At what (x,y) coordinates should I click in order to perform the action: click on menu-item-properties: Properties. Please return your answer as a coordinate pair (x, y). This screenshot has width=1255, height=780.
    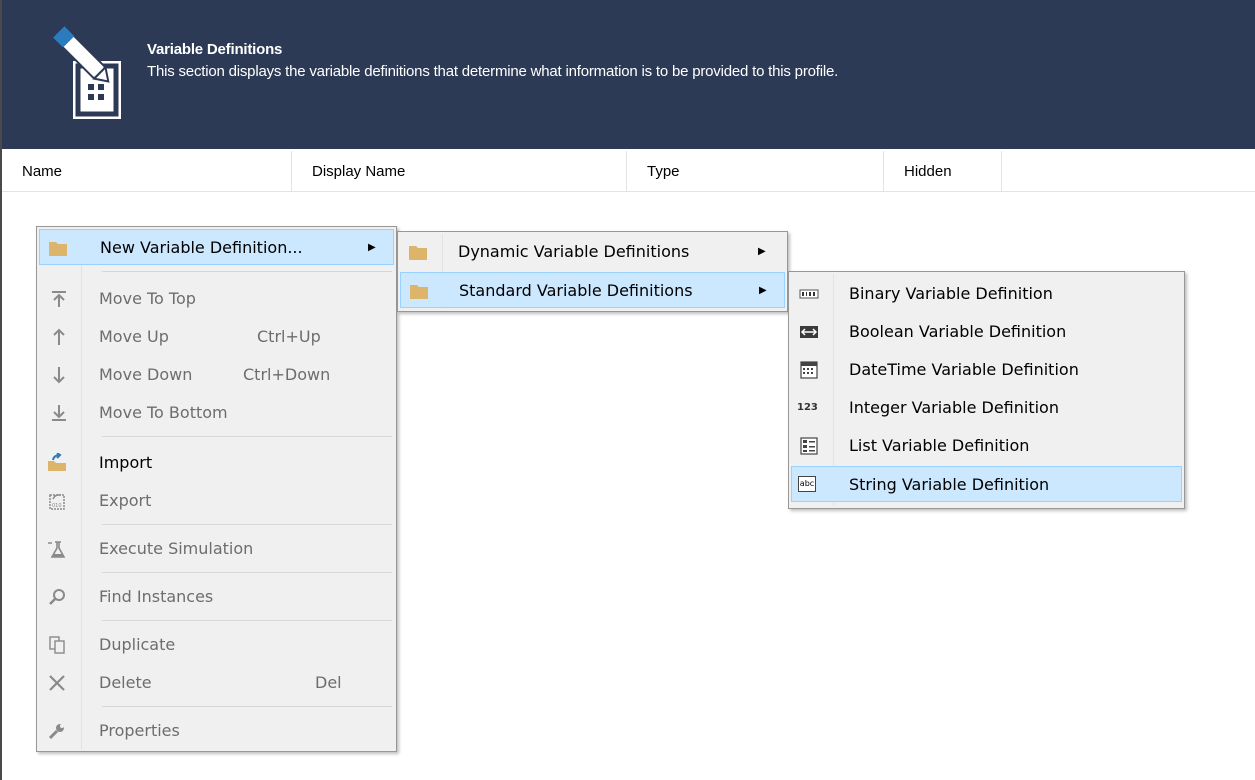
    Looking at the image, I should click on (216, 731).